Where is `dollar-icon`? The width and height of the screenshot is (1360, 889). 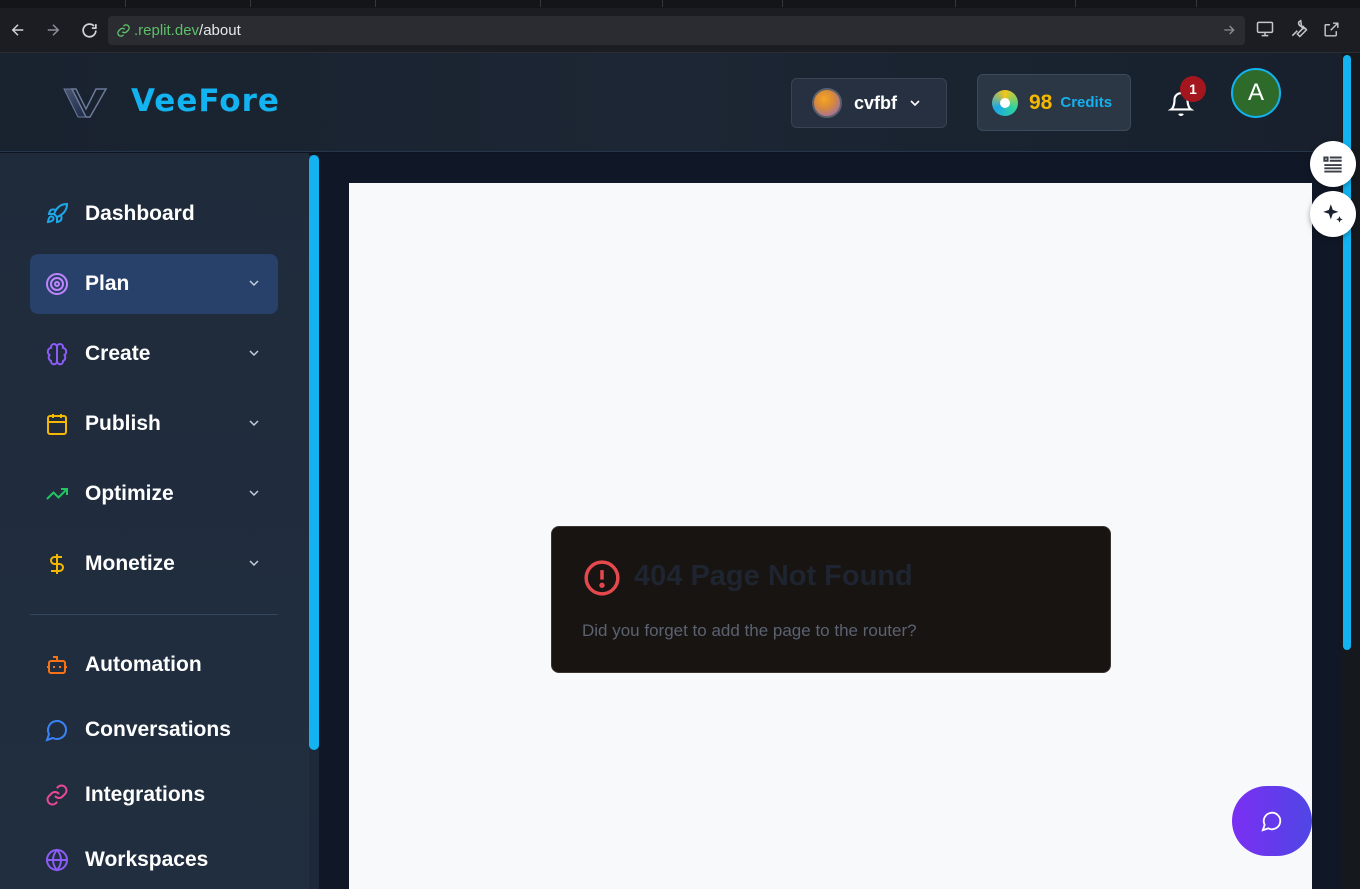
dollar-icon is located at coordinates (57, 564).